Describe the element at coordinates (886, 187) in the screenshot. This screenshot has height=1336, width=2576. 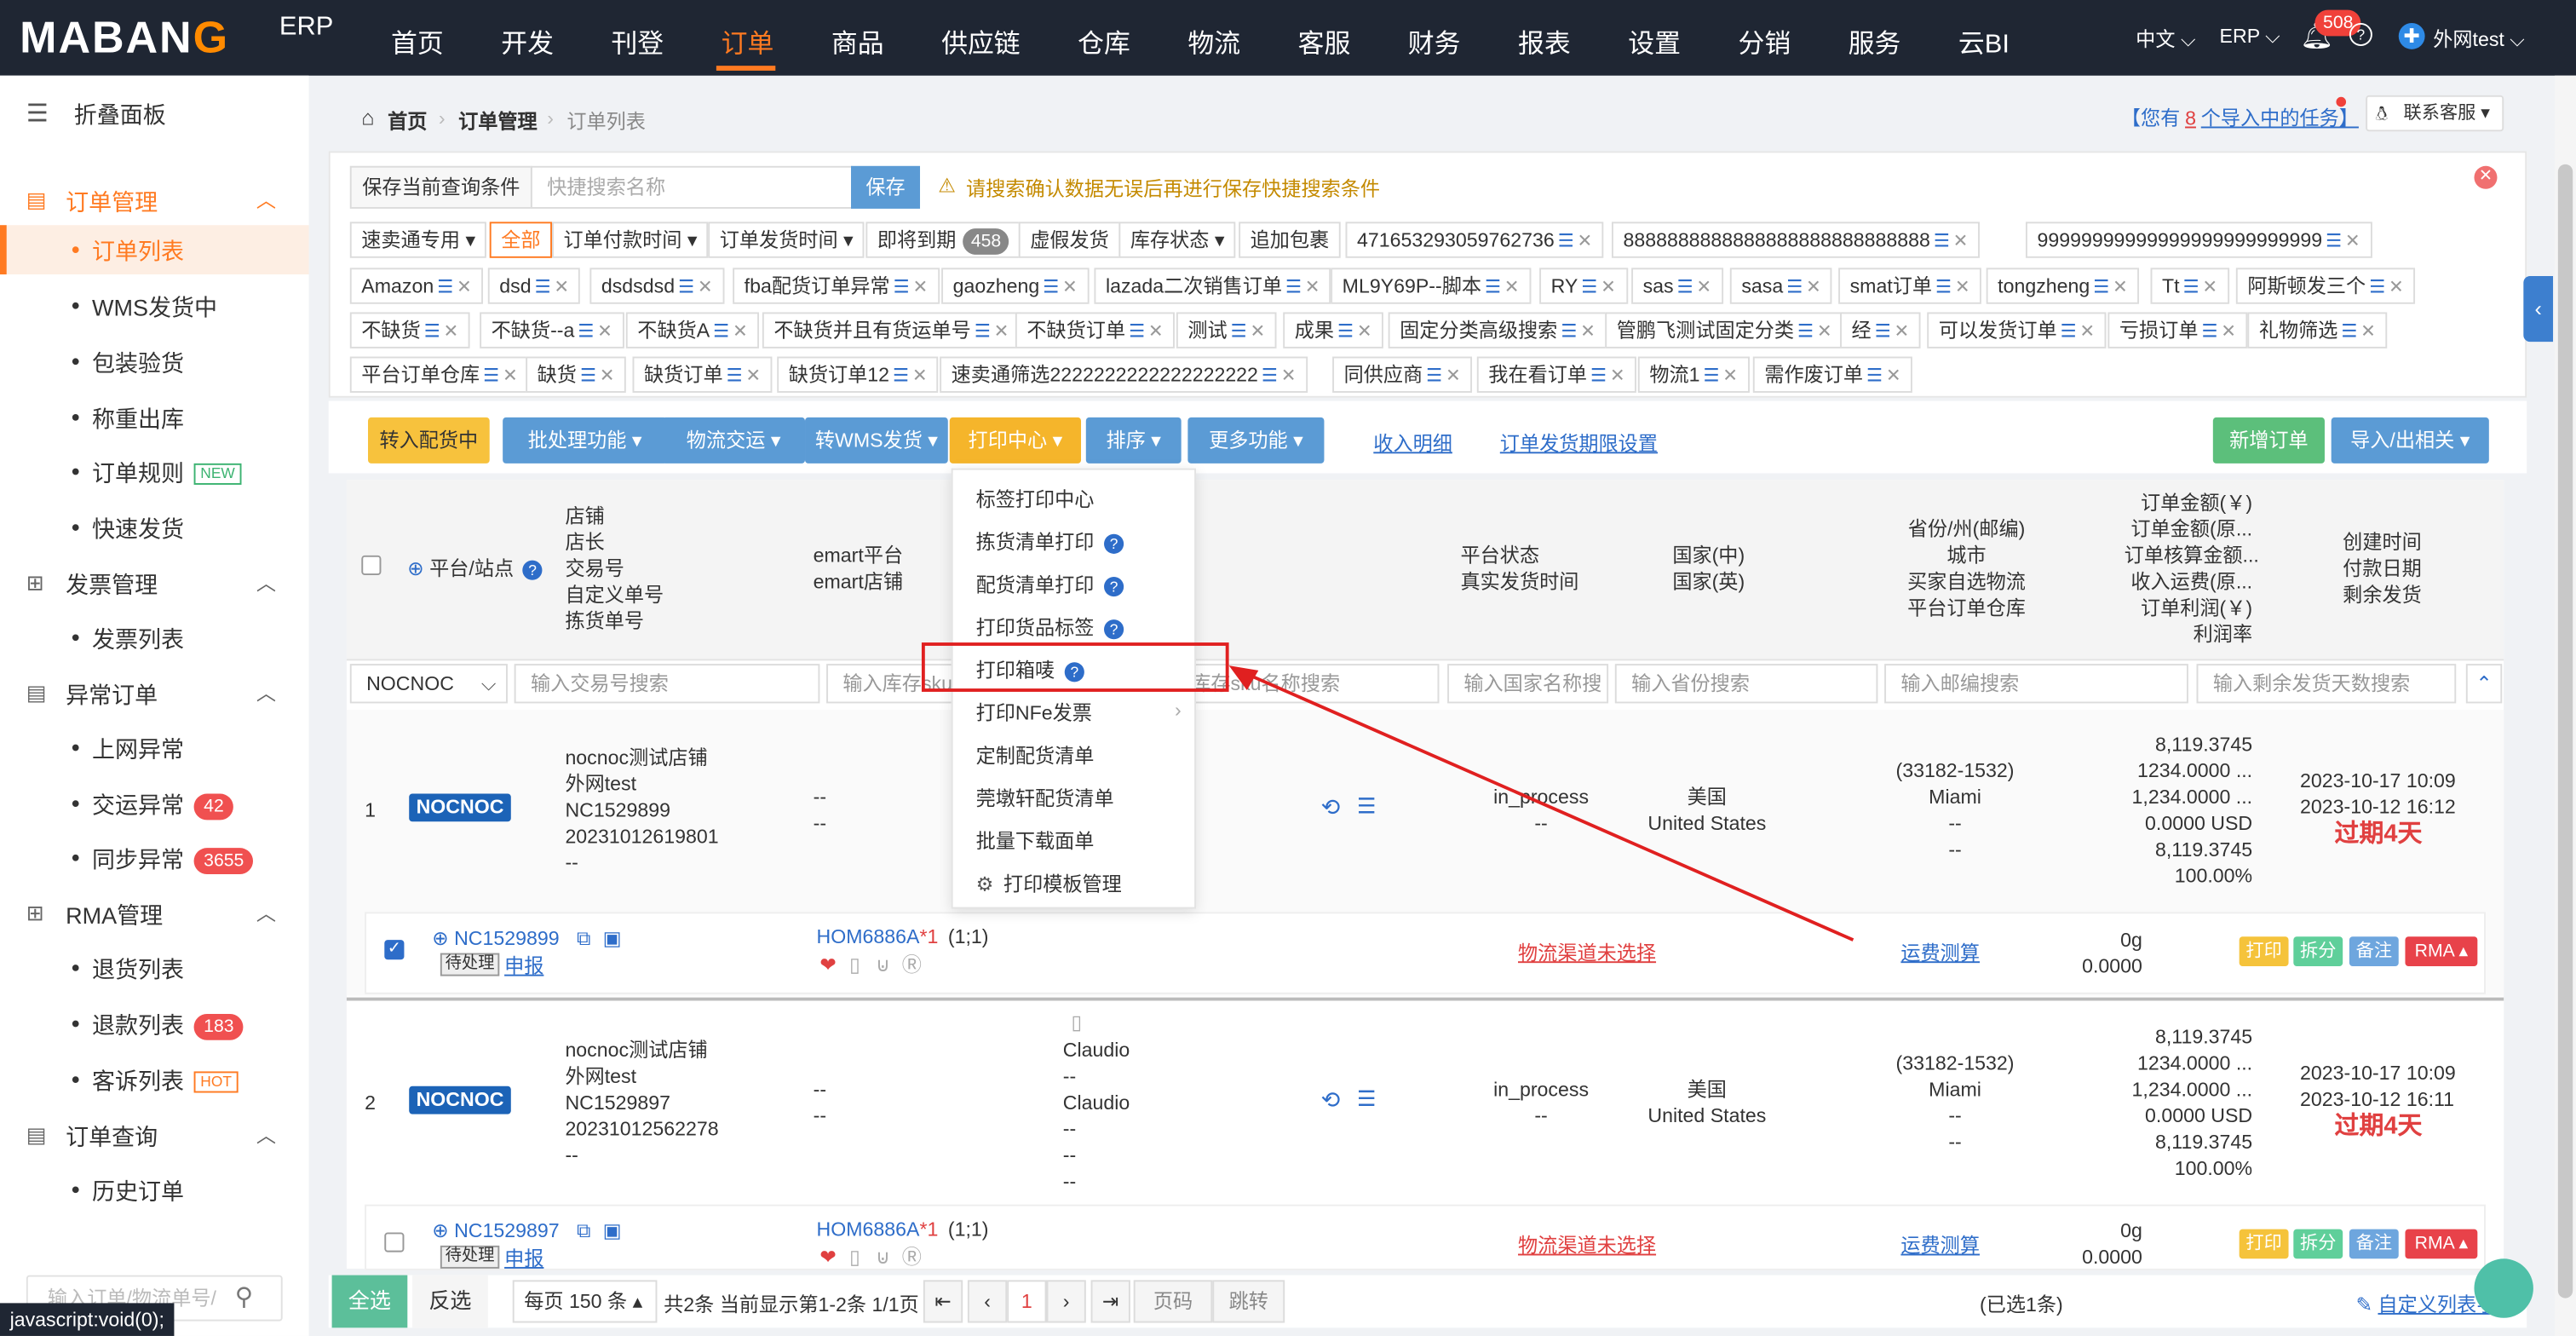
I see `save-query-button: 保存` at that location.